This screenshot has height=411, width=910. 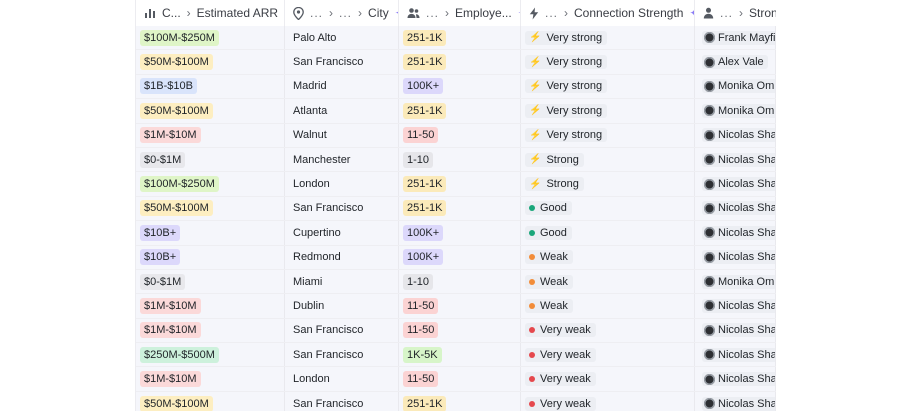 What do you see at coordinates (342, 86) in the screenshot?
I see `cell-city: Madrid` at bounding box center [342, 86].